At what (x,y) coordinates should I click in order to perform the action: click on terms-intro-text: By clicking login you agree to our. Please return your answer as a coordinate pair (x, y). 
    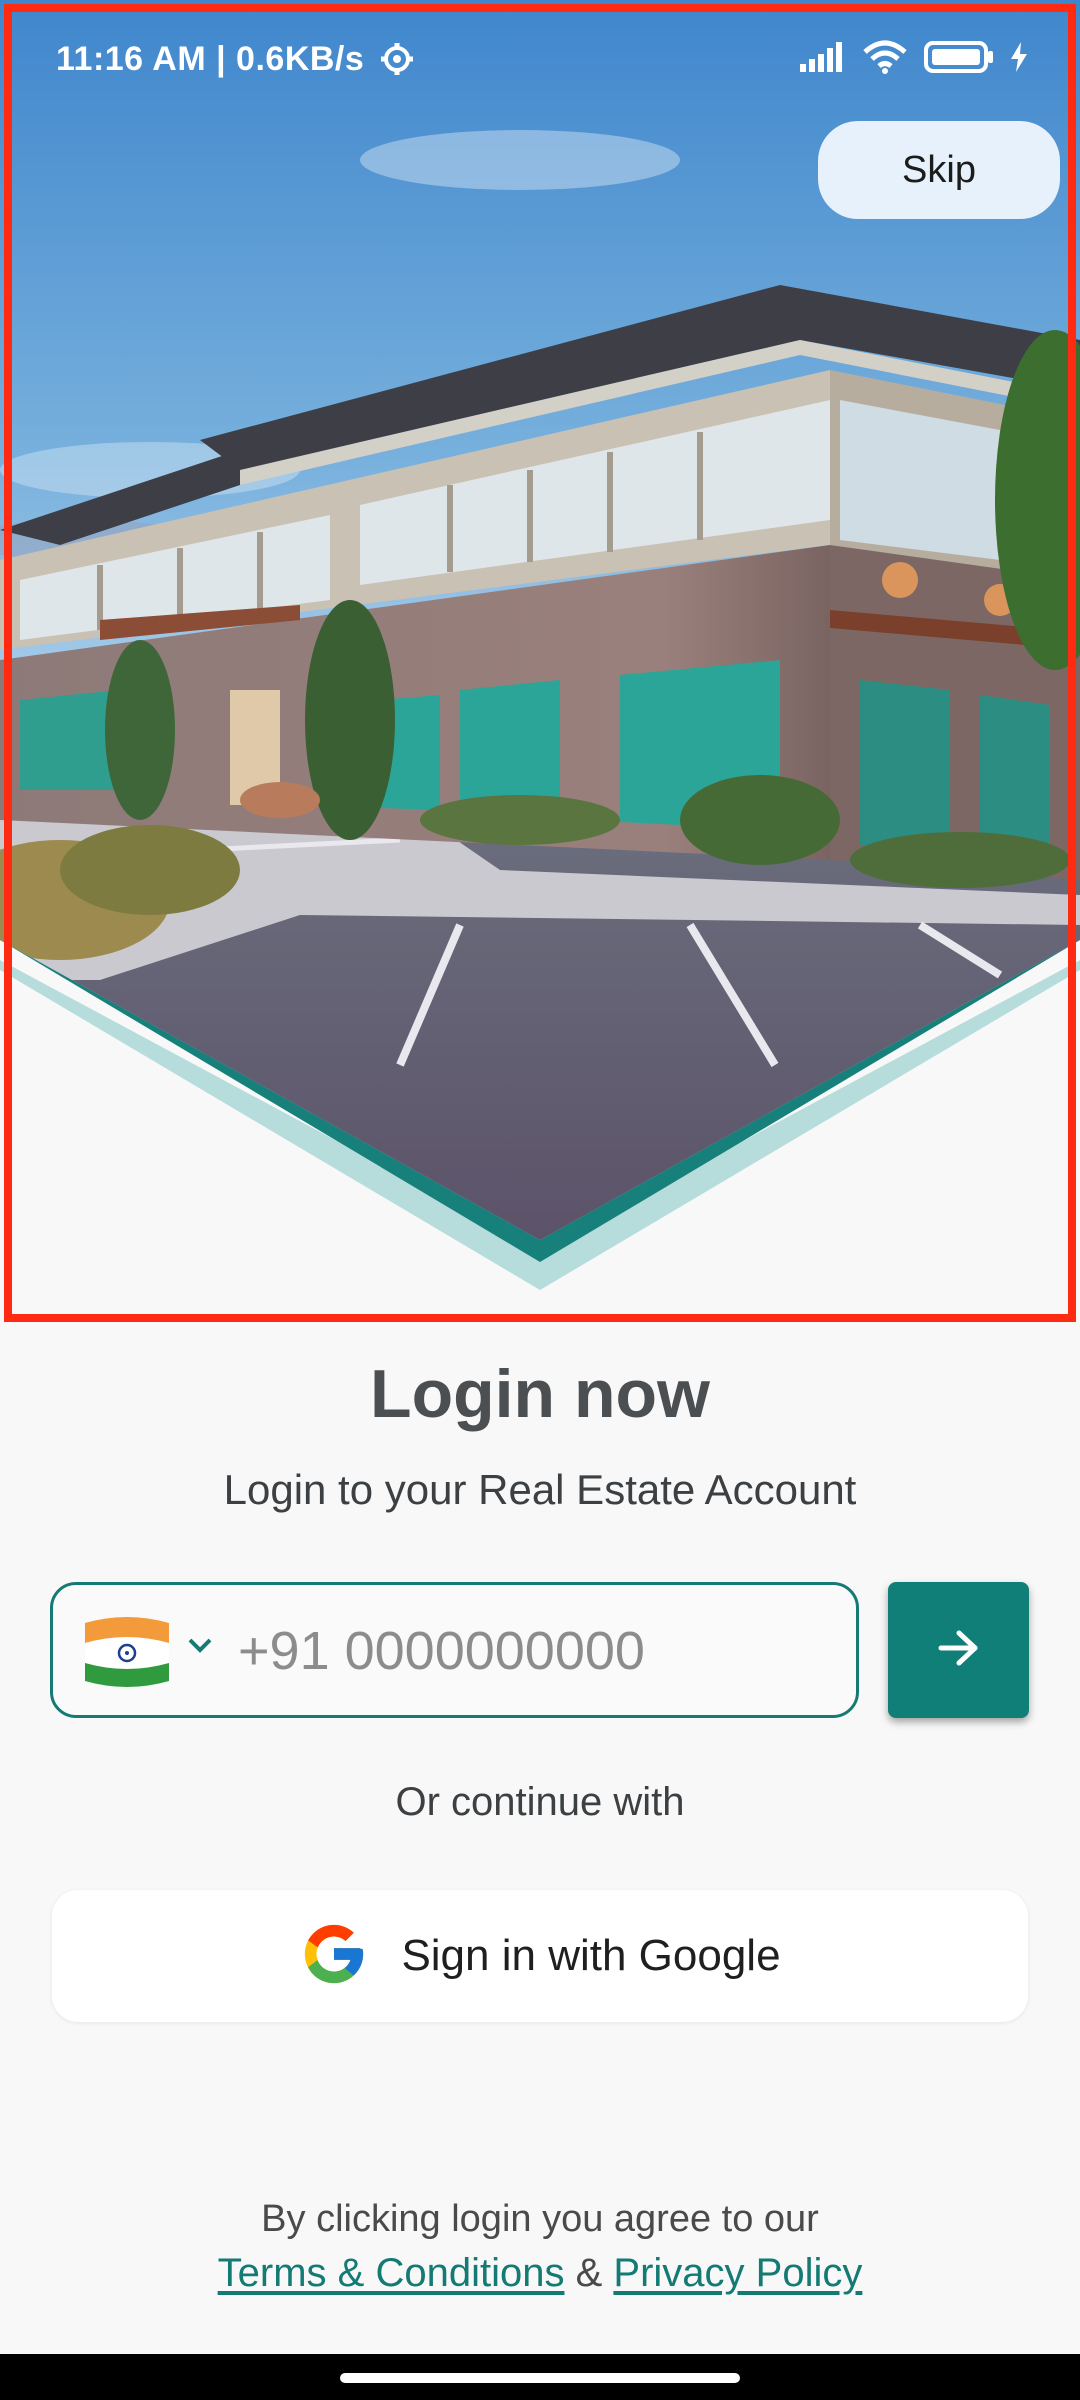
    Looking at the image, I should click on (540, 2219).